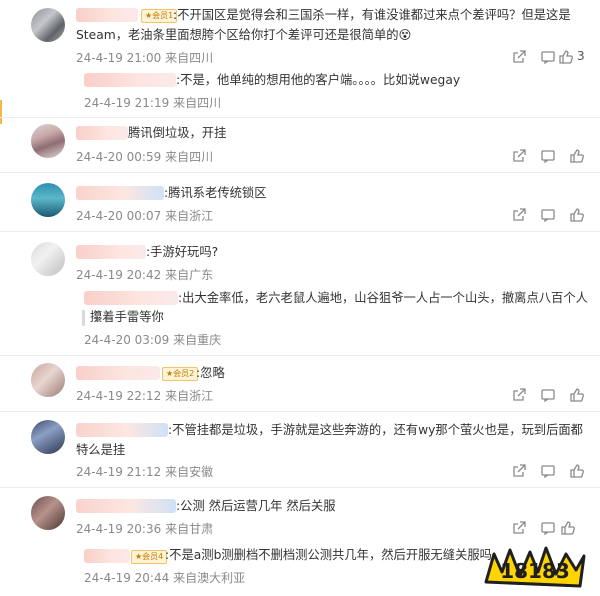 This screenshot has height=596, width=600. I want to click on comment-meta: 24-4-19 21:12 来自安徽, so click(144, 471).